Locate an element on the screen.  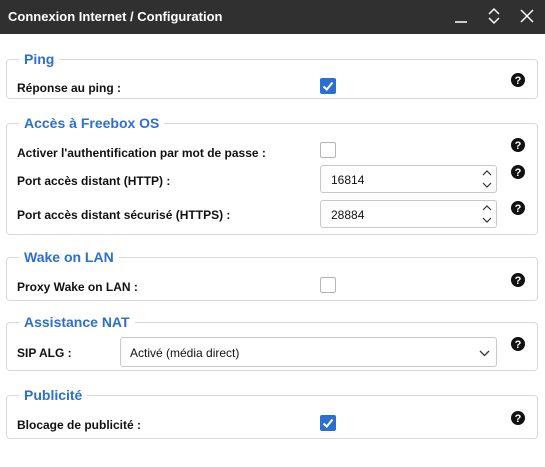
ping-response-label: Réponse au ping : is located at coordinates (69, 88).